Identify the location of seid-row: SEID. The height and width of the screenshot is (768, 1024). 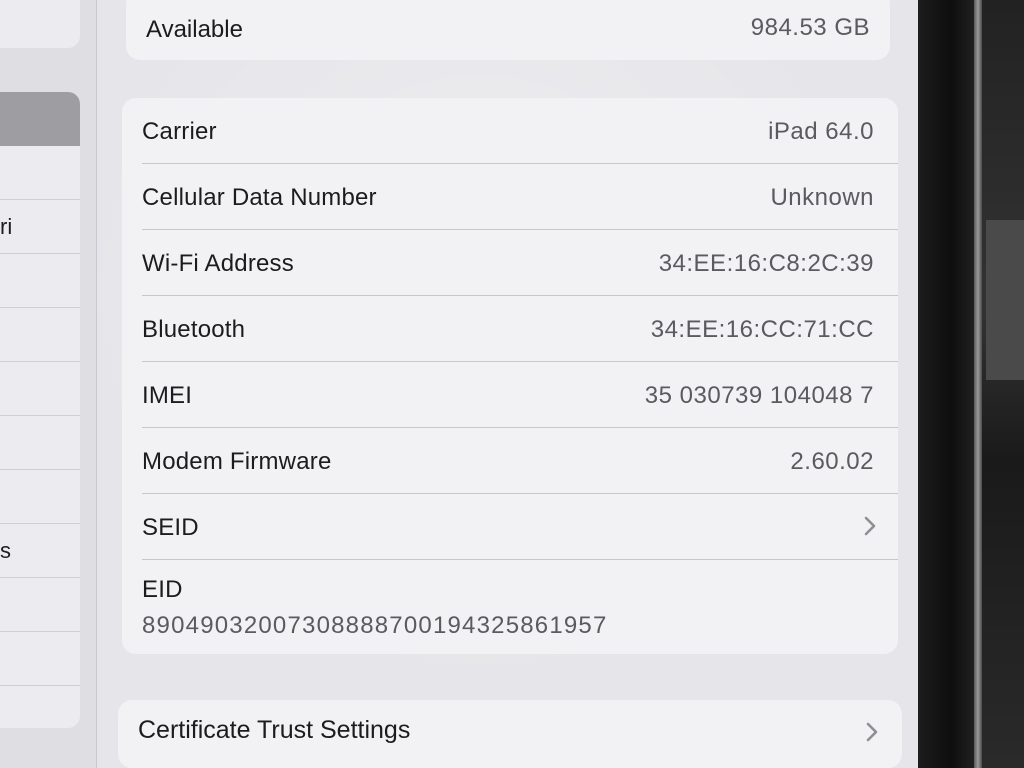
(520, 527).